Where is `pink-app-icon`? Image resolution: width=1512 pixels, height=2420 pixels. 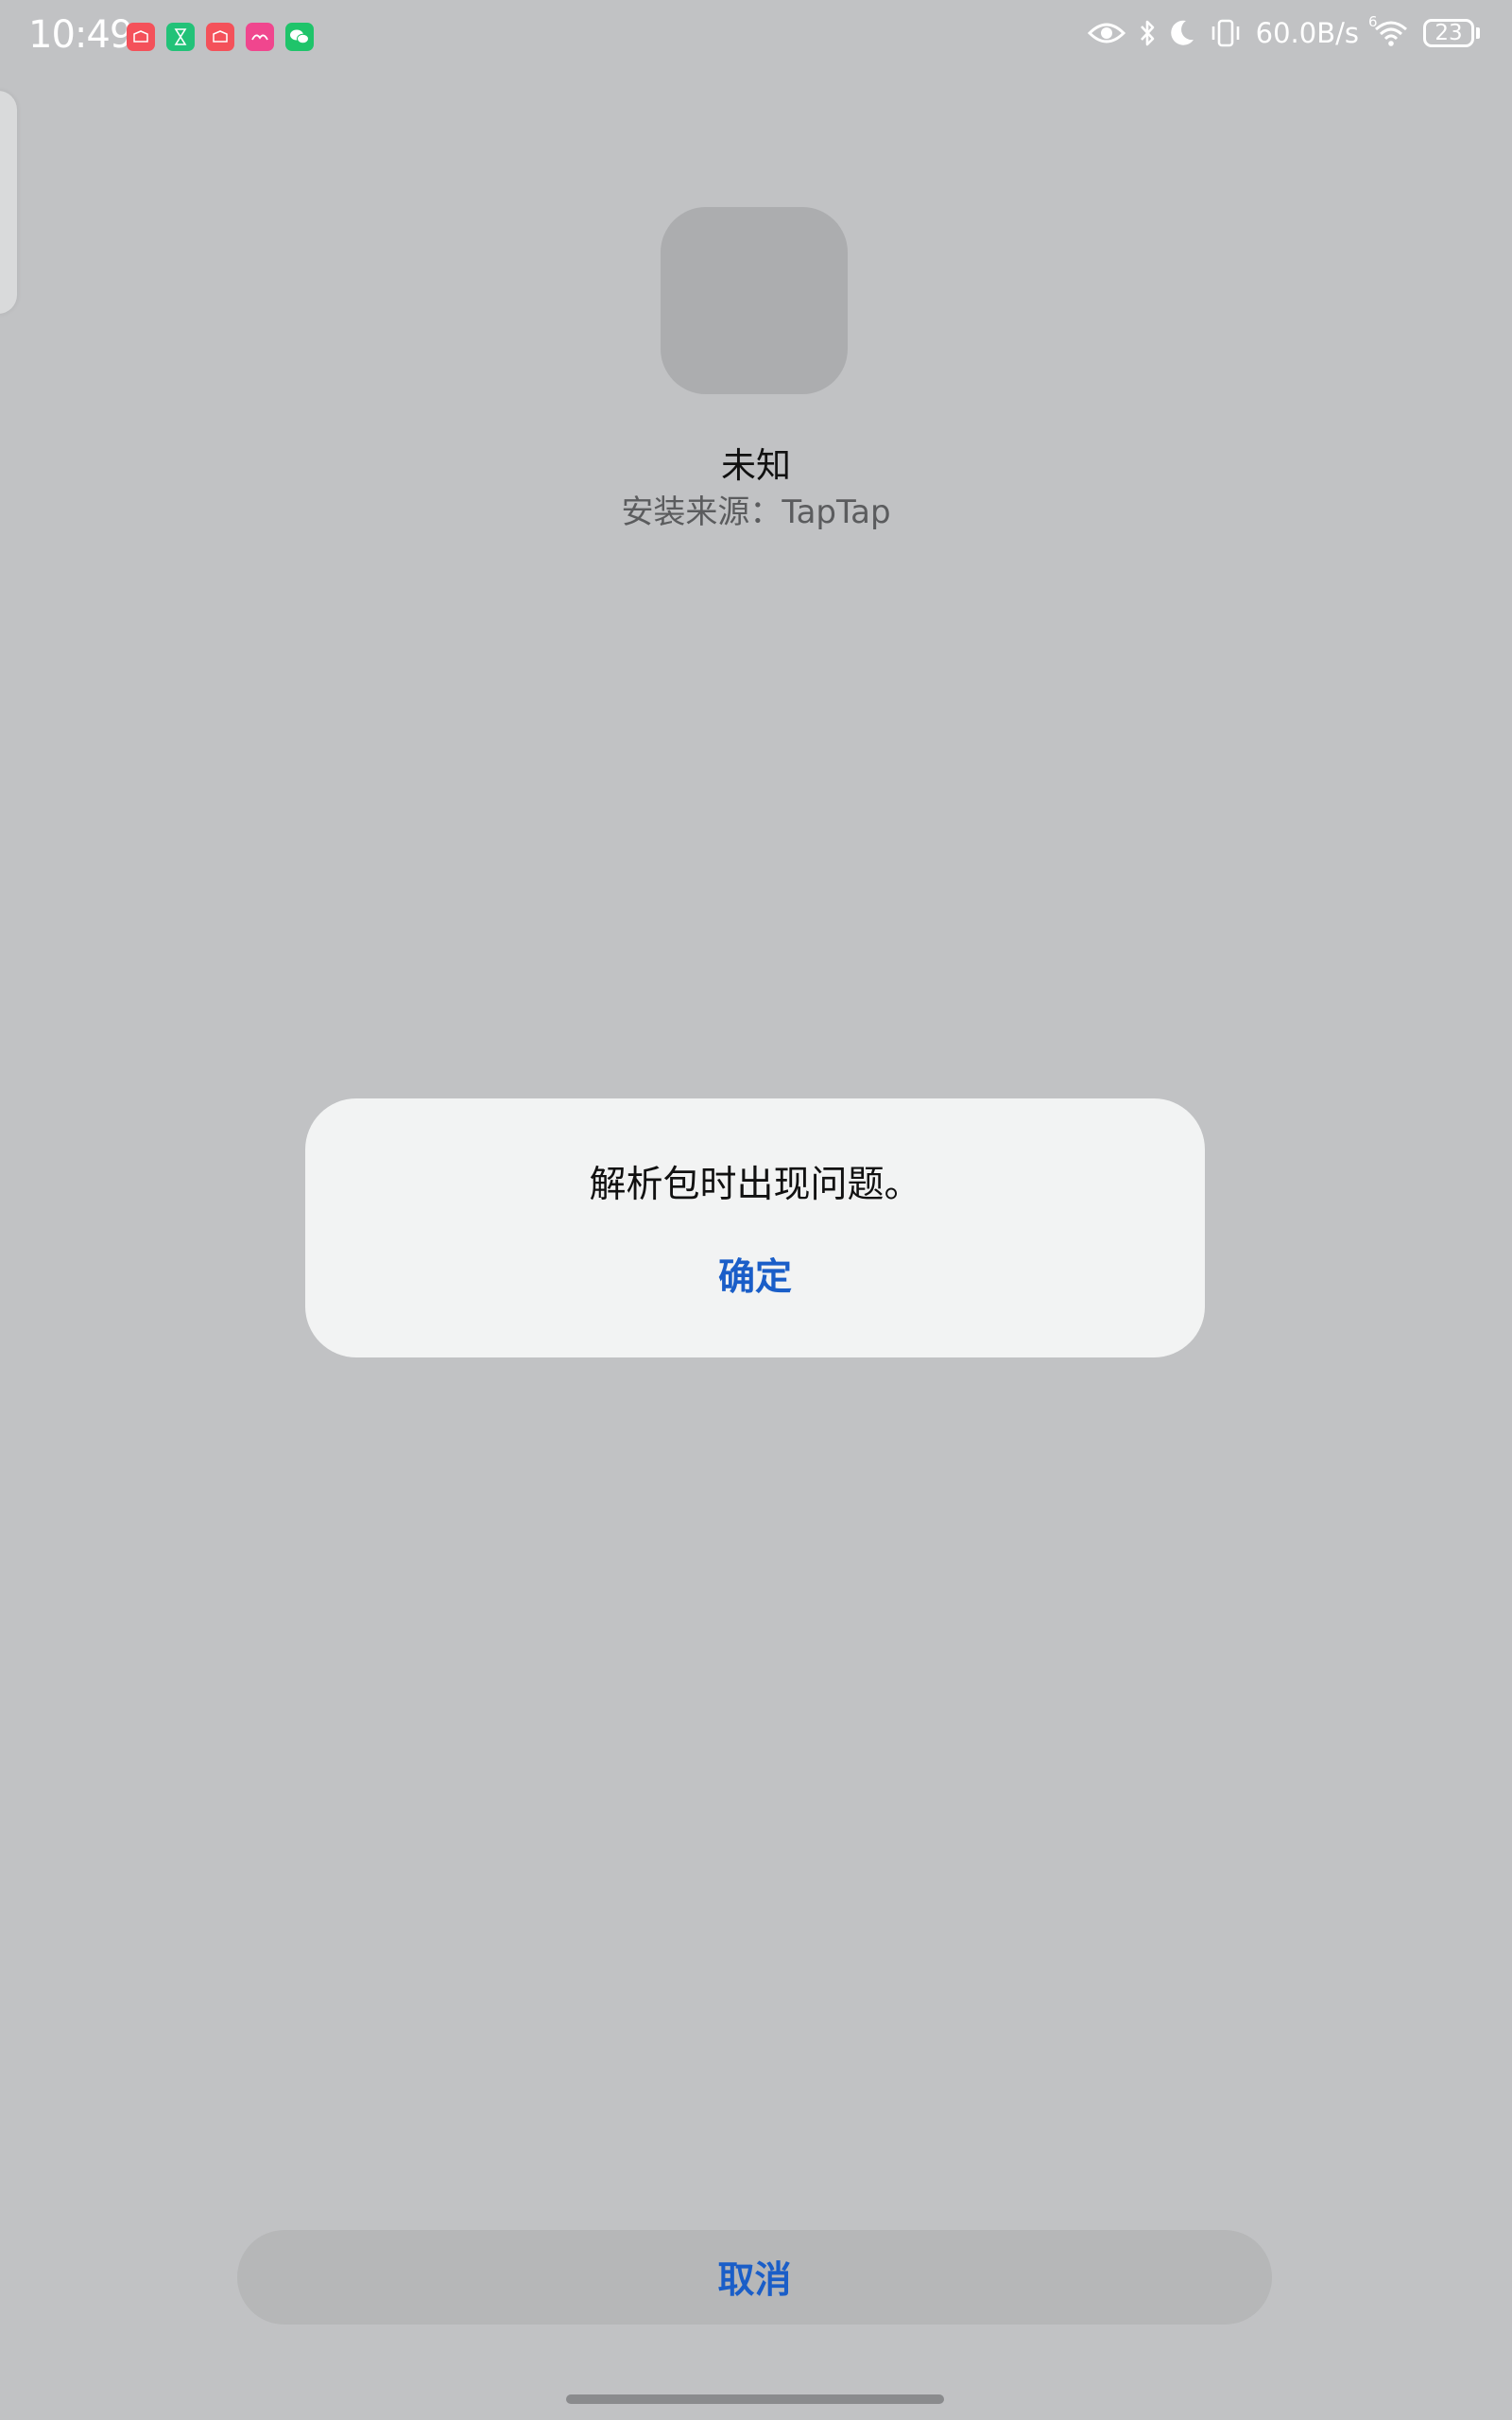
pink-app-icon is located at coordinates (260, 37).